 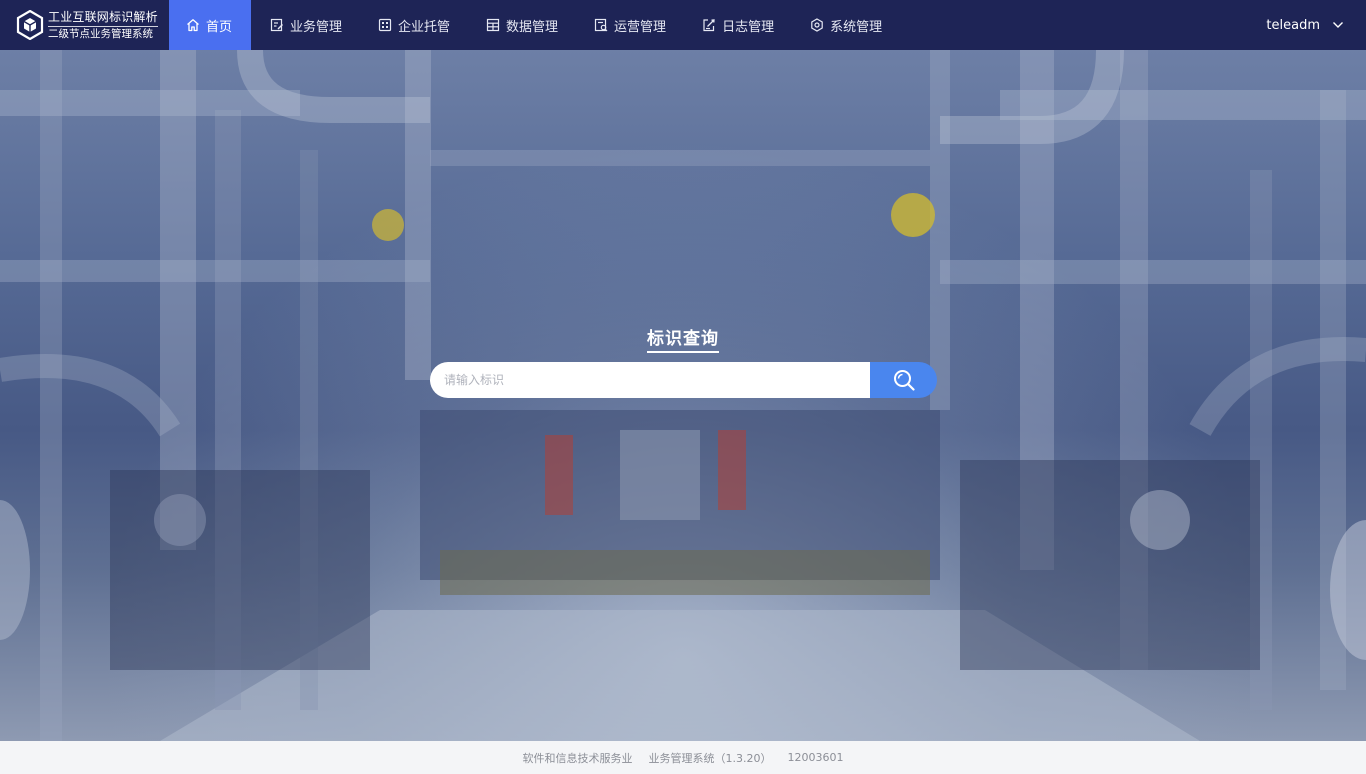 I want to click on brand-title: 工业互联网标识解析, so click(x=103, y=16).